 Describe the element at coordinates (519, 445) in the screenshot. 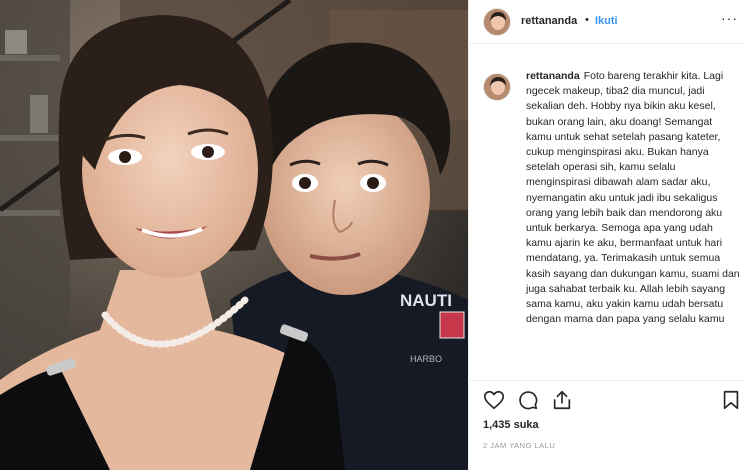

I see `post-timestamp: 2 JAM YANG LALU` at that location.